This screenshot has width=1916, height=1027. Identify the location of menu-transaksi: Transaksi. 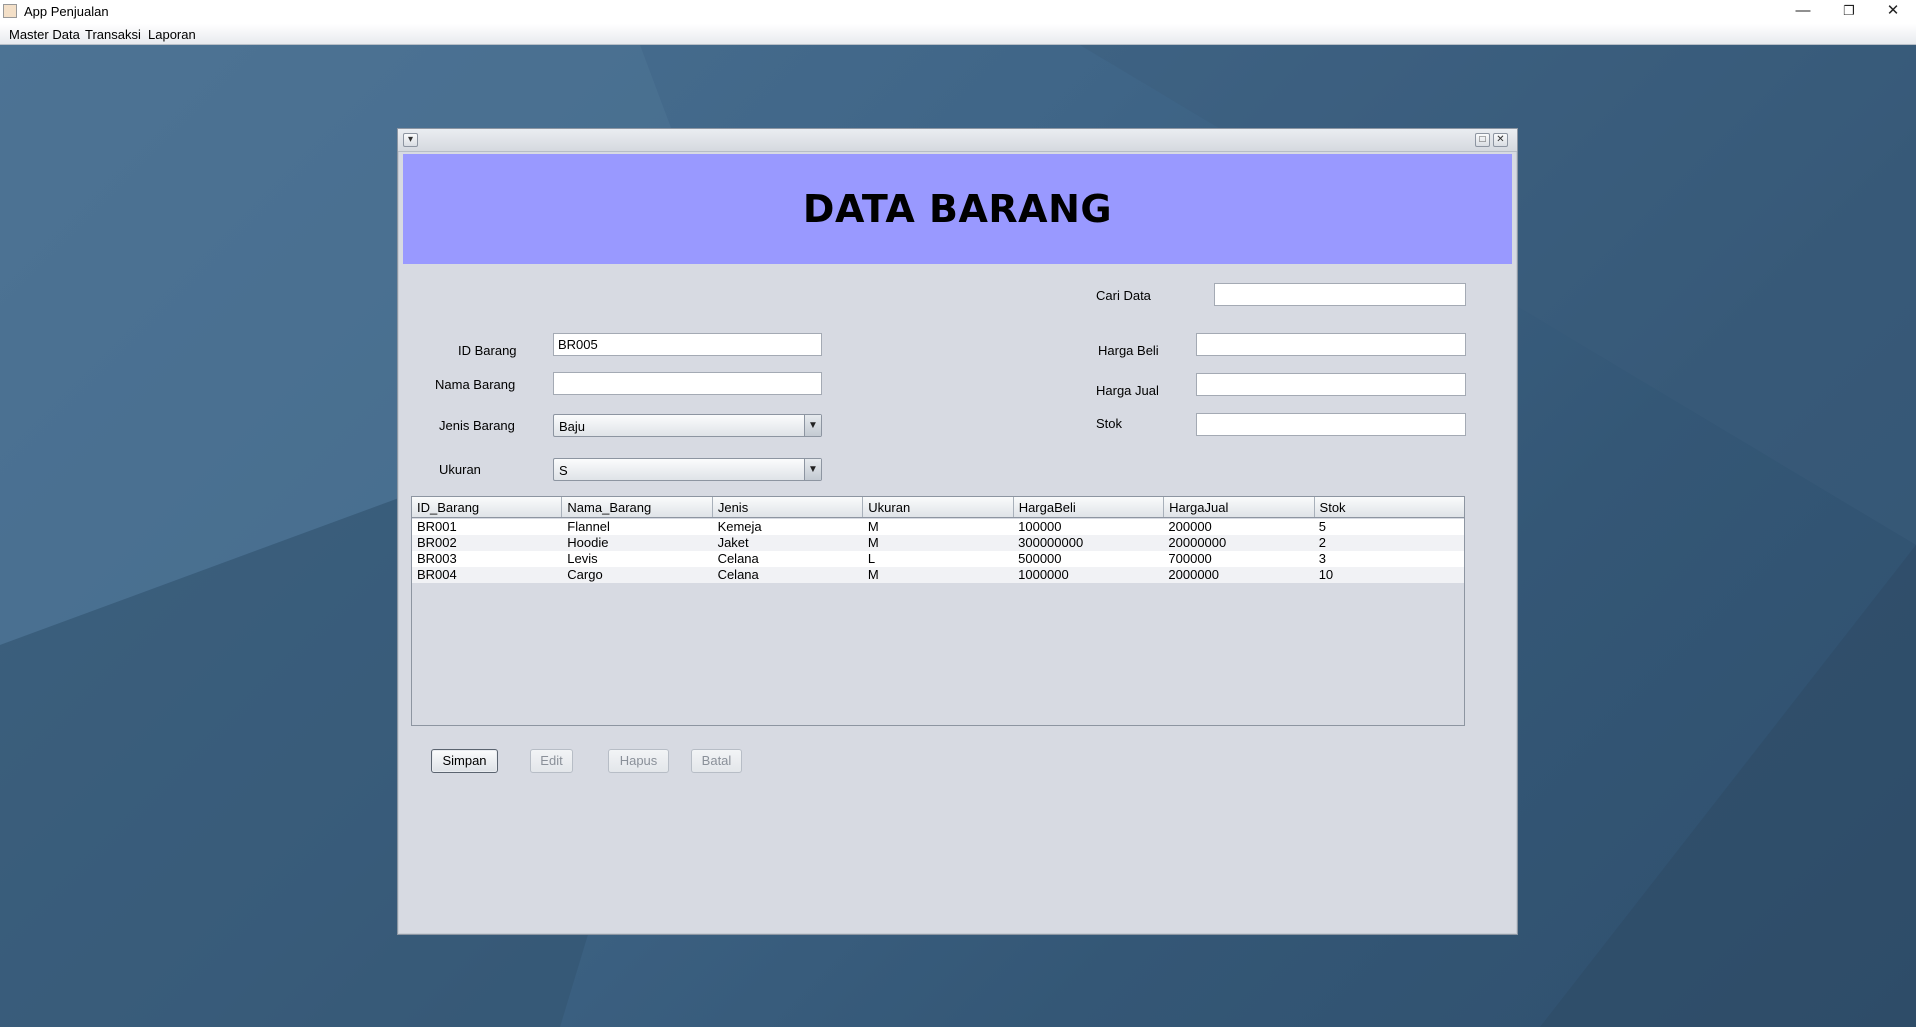
(113, 34).